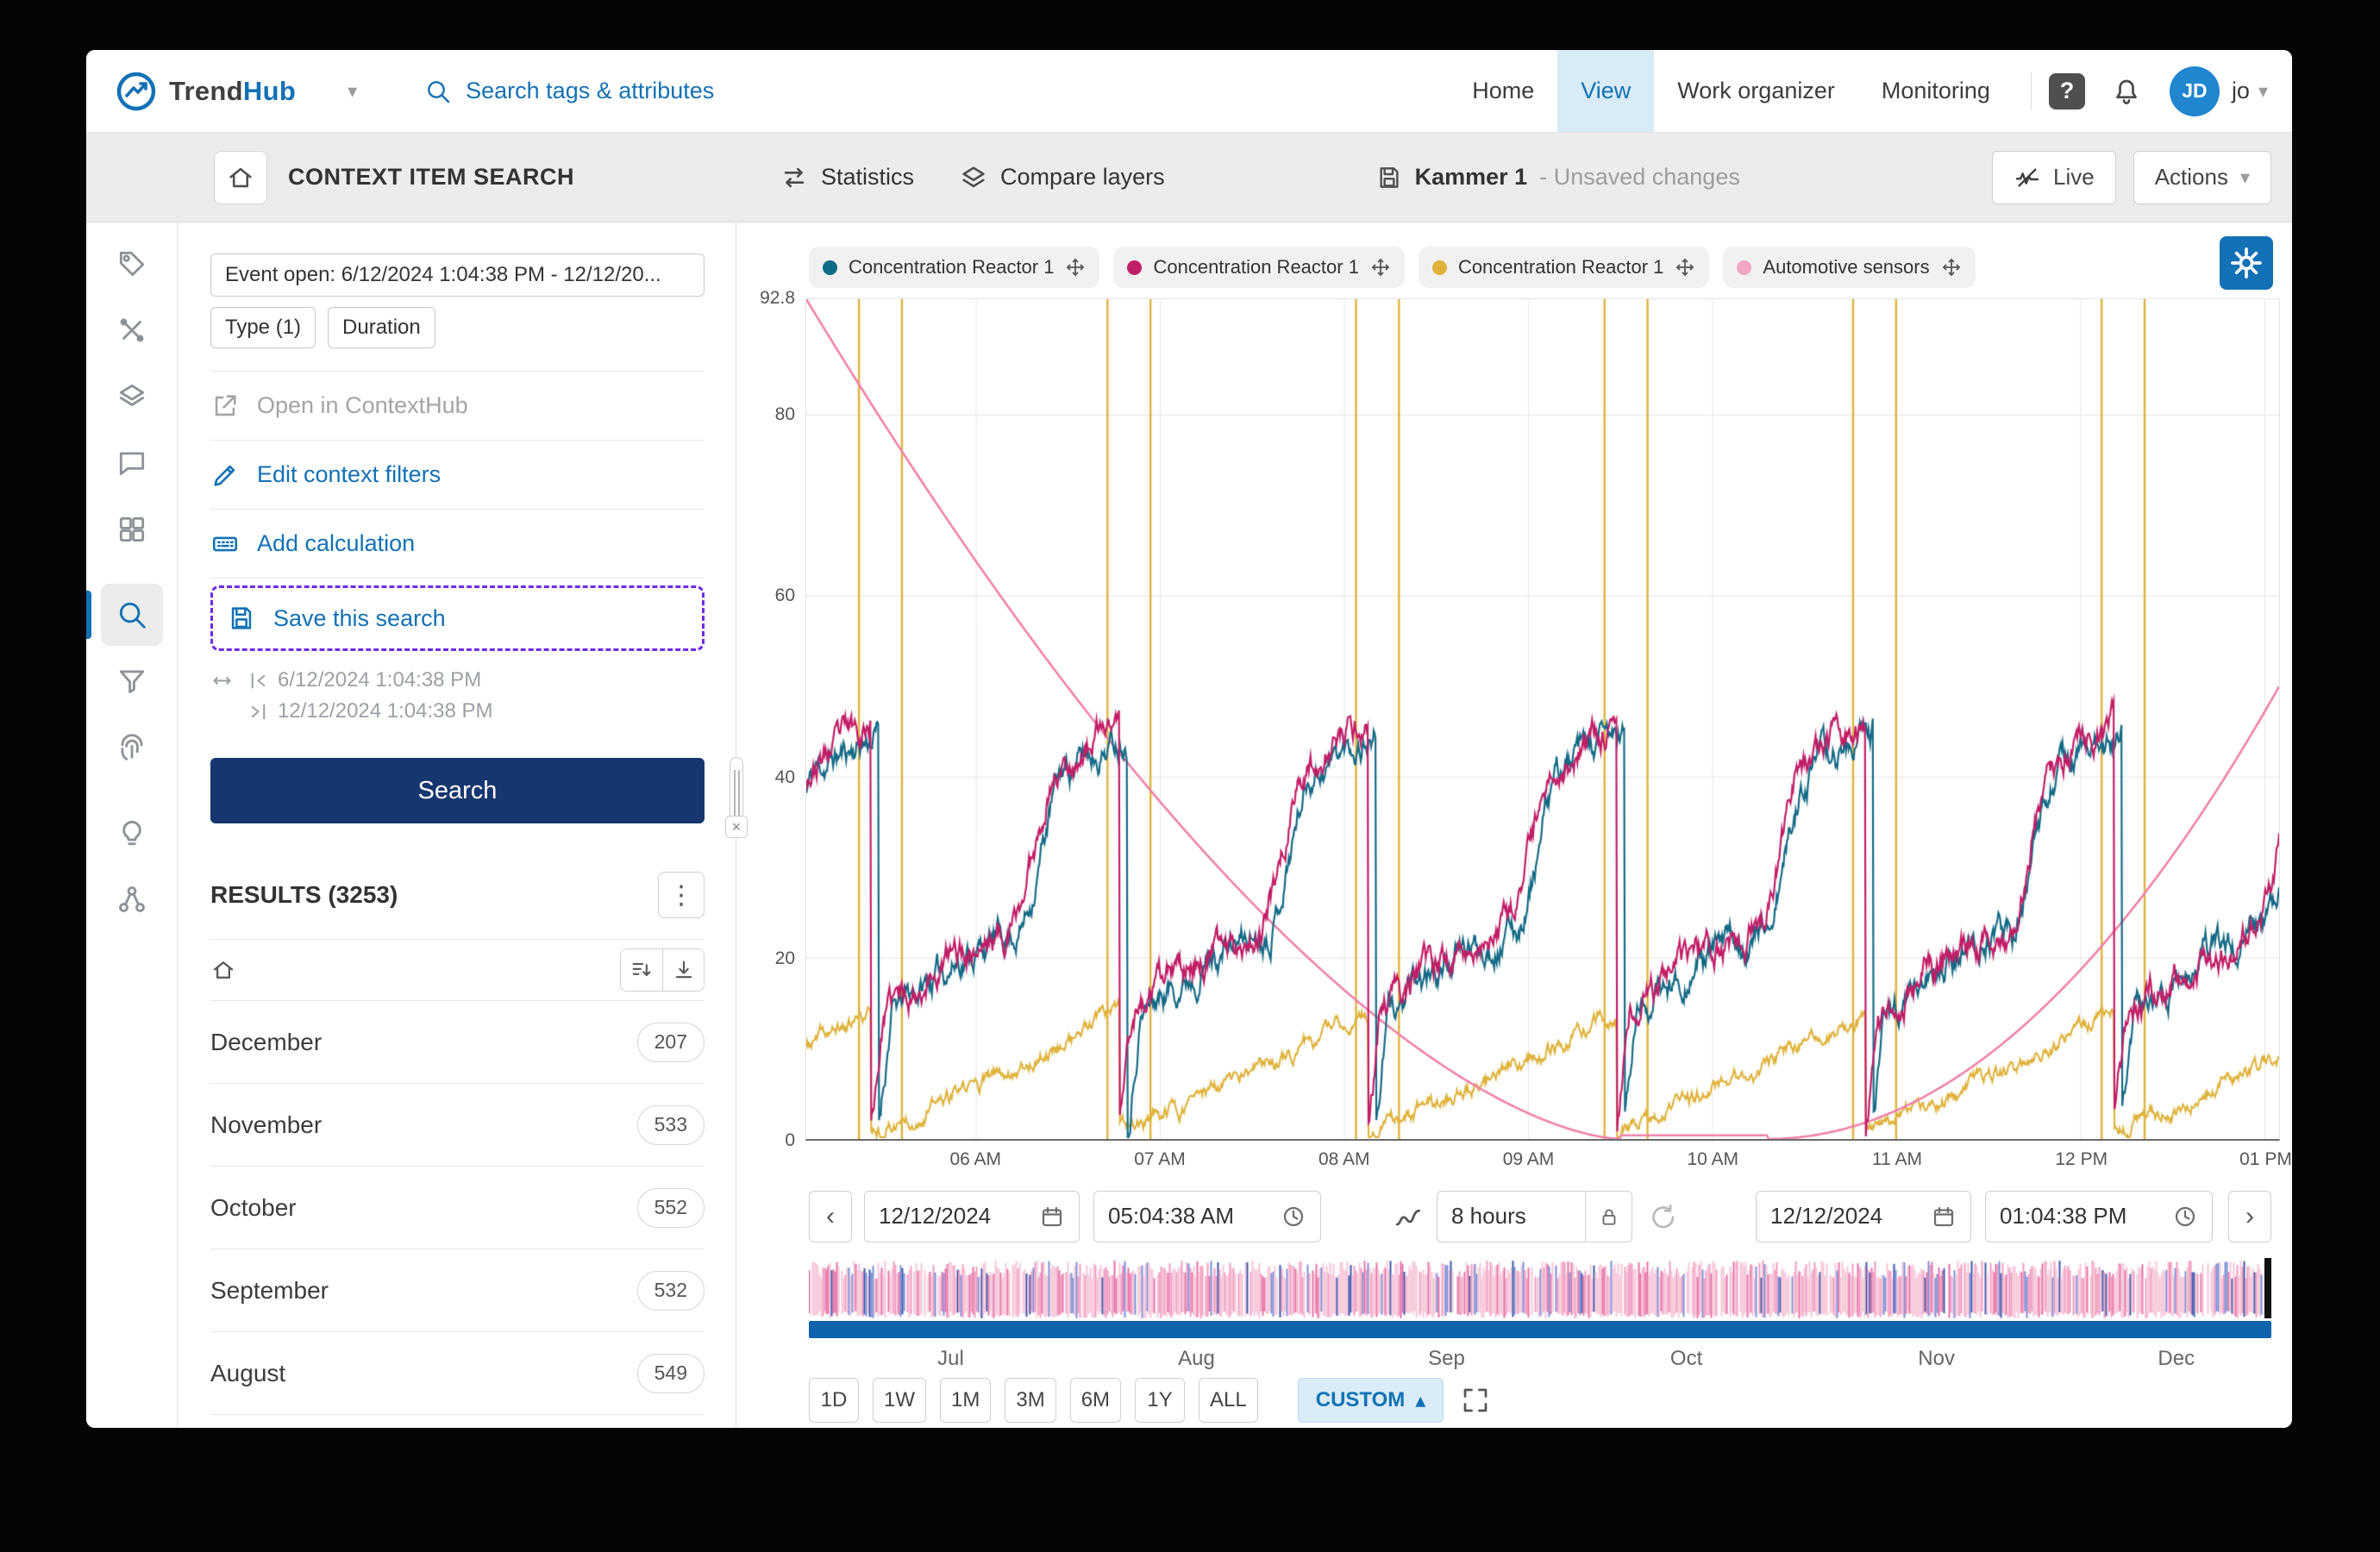  I want to click on global-search-input: Search tags & attributes, so click(569, 92).